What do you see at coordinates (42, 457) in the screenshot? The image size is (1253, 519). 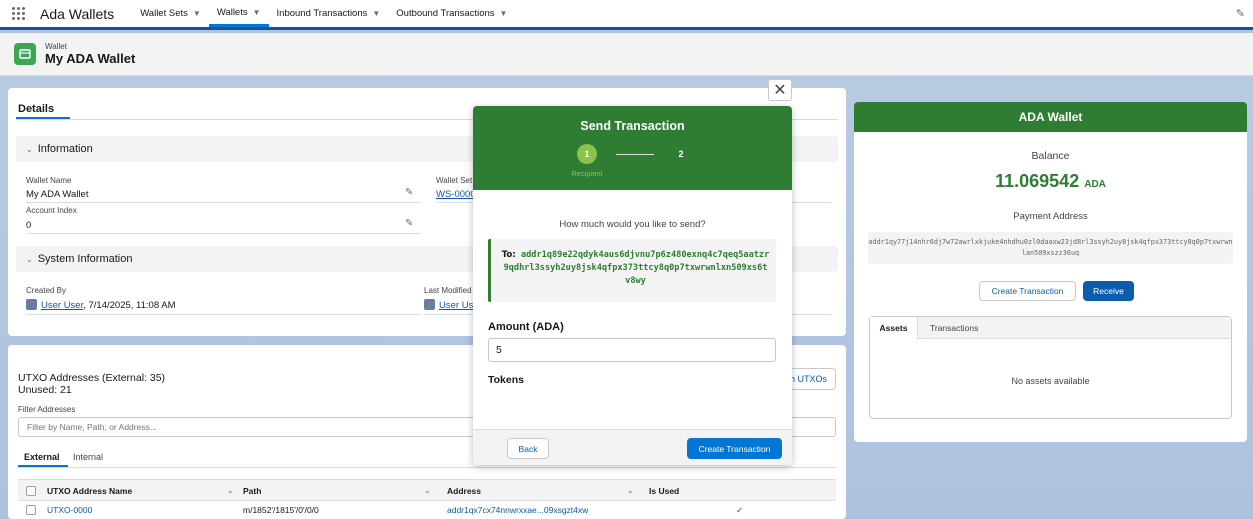 I see `tab-external: External` at bounding box center [42, 457].